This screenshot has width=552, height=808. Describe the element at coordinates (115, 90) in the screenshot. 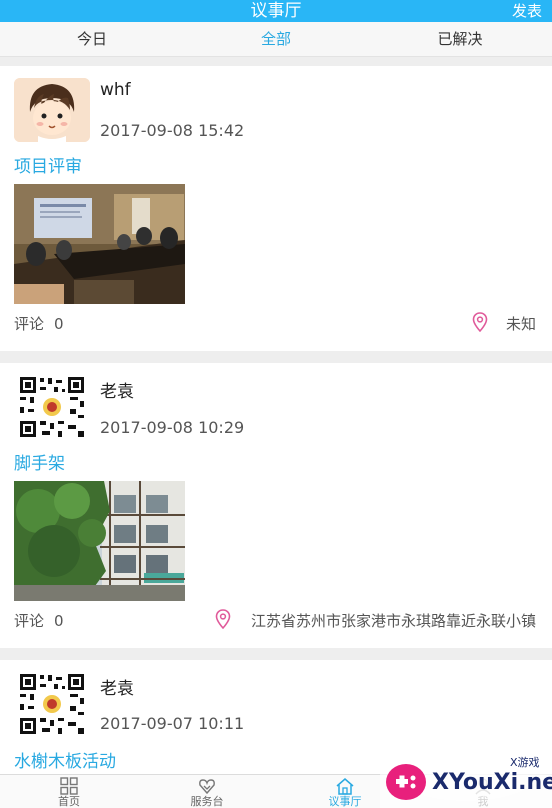

I see `username: whf` at that location.